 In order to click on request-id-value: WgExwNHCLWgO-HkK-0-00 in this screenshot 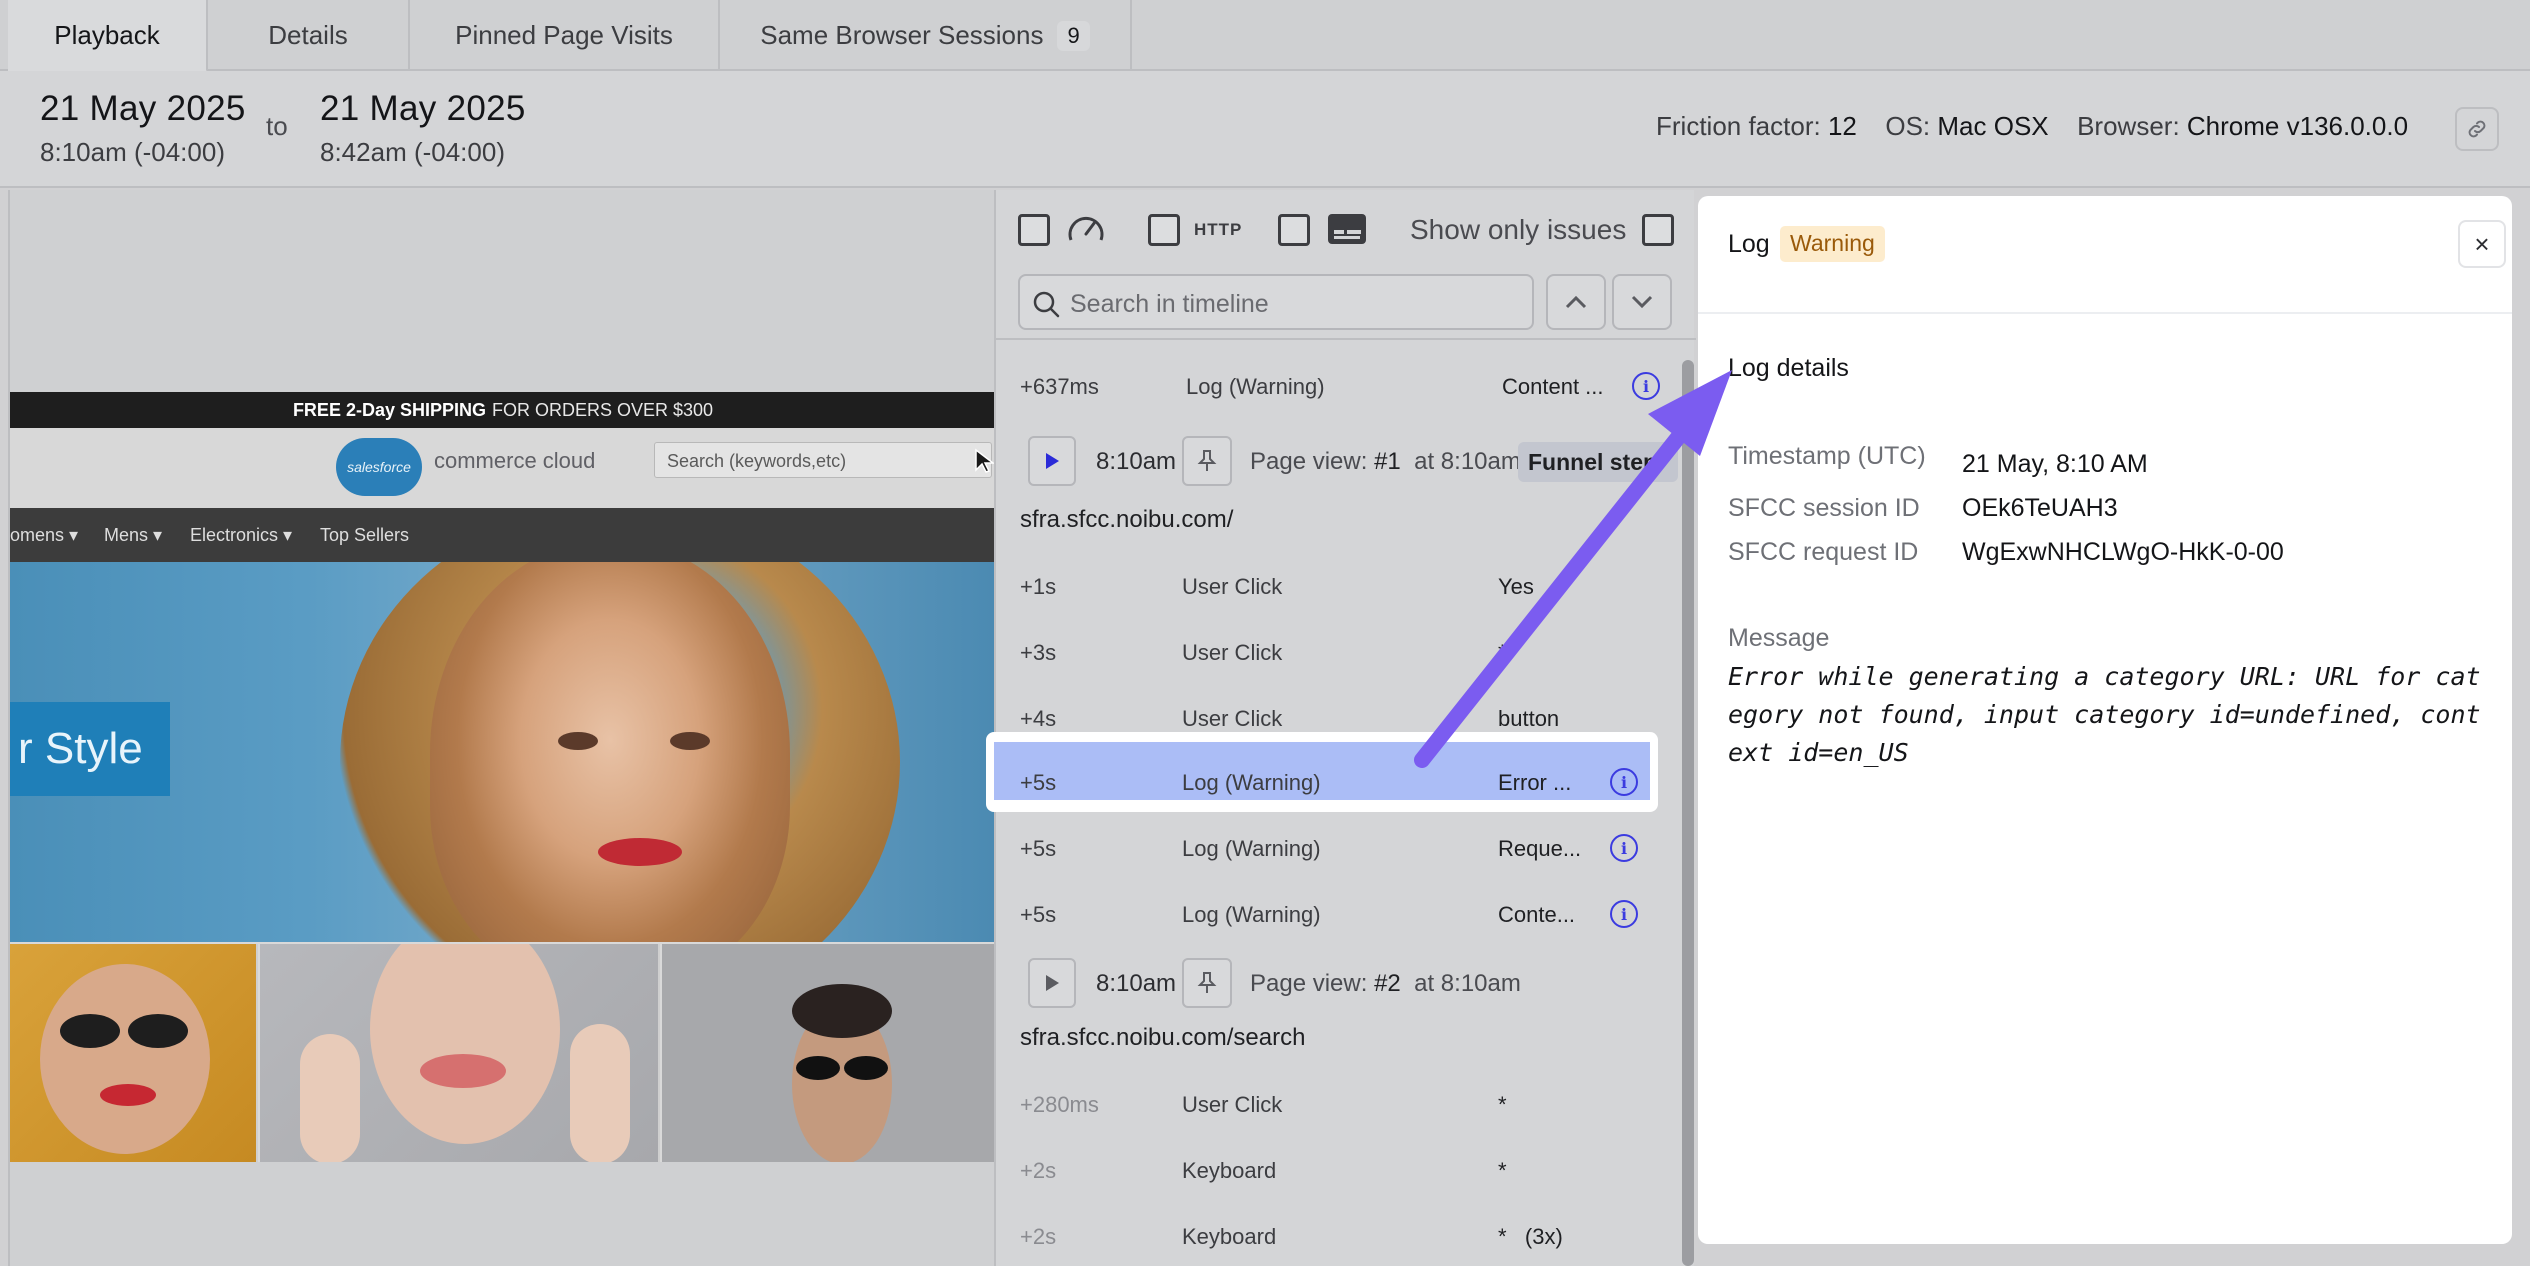, I will do `click(2123, 552)`.